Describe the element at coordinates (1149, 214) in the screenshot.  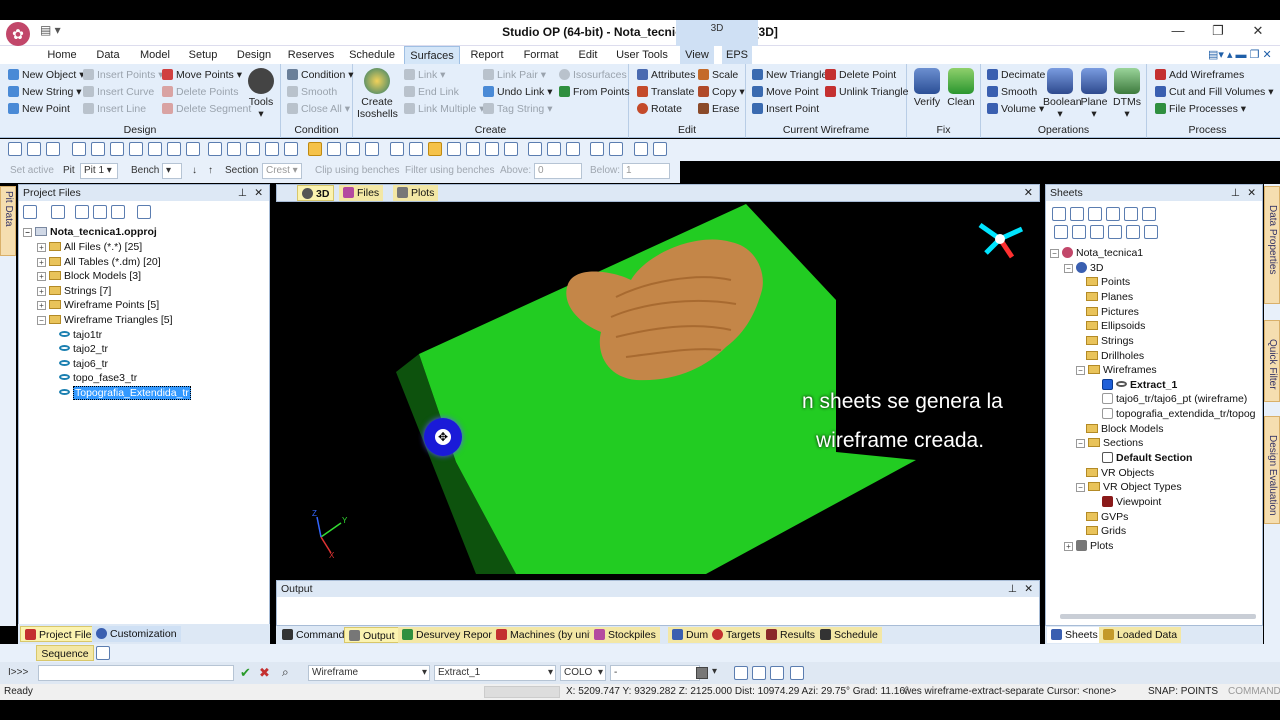
I see `sheet-tool-6-icon` at that location.